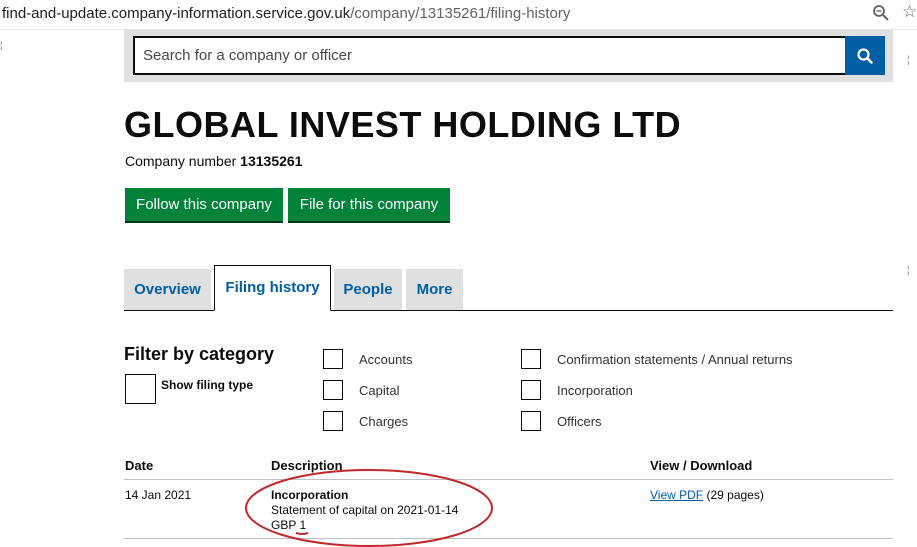 This screenshot has width=917, height=547. Describe the element at coordinates (140, 389) in the screenshot. I see `show-filing-type-checkbox` at that location.